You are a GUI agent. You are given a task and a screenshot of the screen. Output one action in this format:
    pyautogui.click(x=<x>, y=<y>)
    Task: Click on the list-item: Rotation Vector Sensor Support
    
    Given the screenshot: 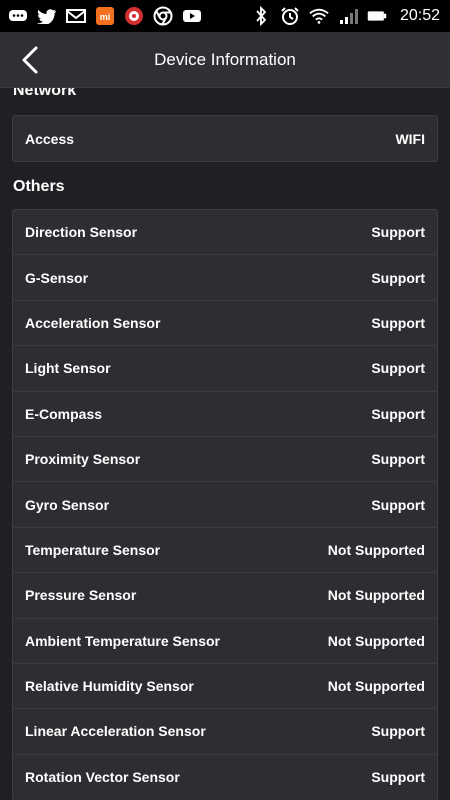 What is the action you would take?
    pyautogui.click(x=225, y=777)
    